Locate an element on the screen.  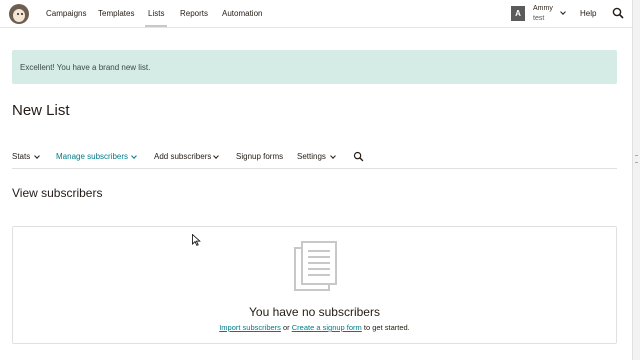
subnav-signup-forms: Signup forms is located at coordinates (259, 156).